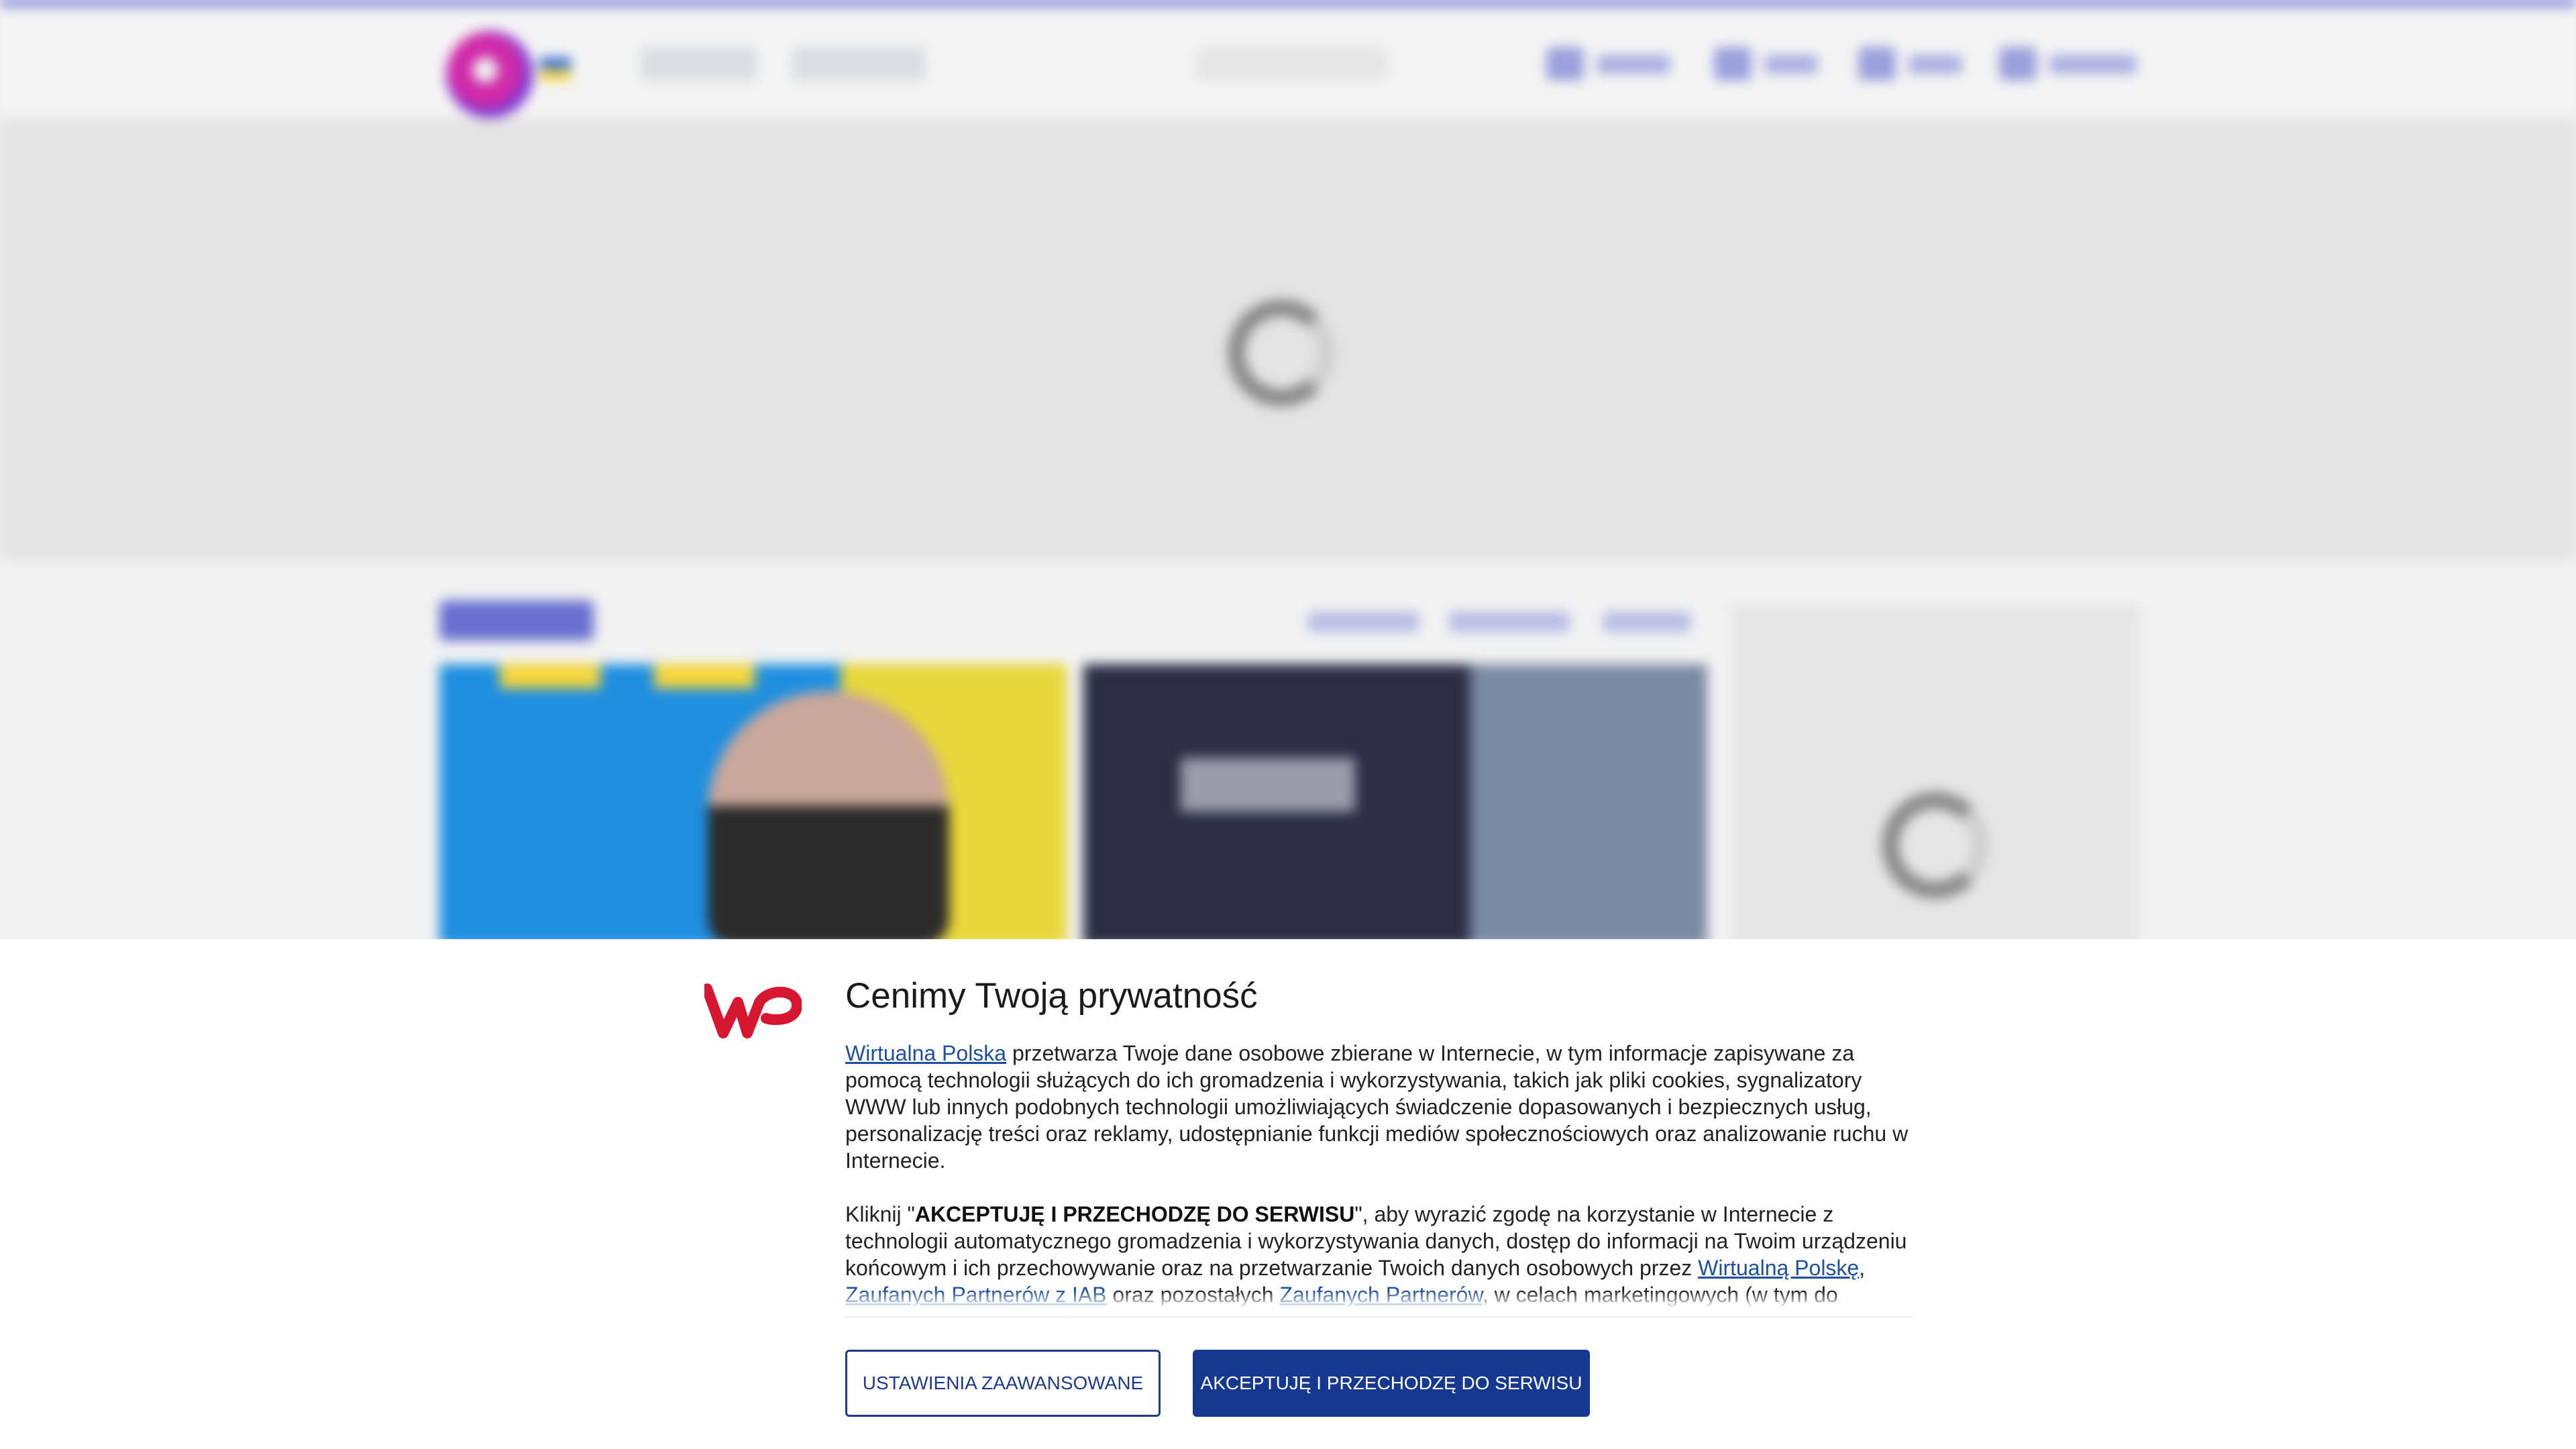 The width and height of the screenshot is (2576, 1449). I want to click on accept-button: AKCEPTUJĘ I PRZECHODZĘ DO SERWISU, so click(1391, 1383).